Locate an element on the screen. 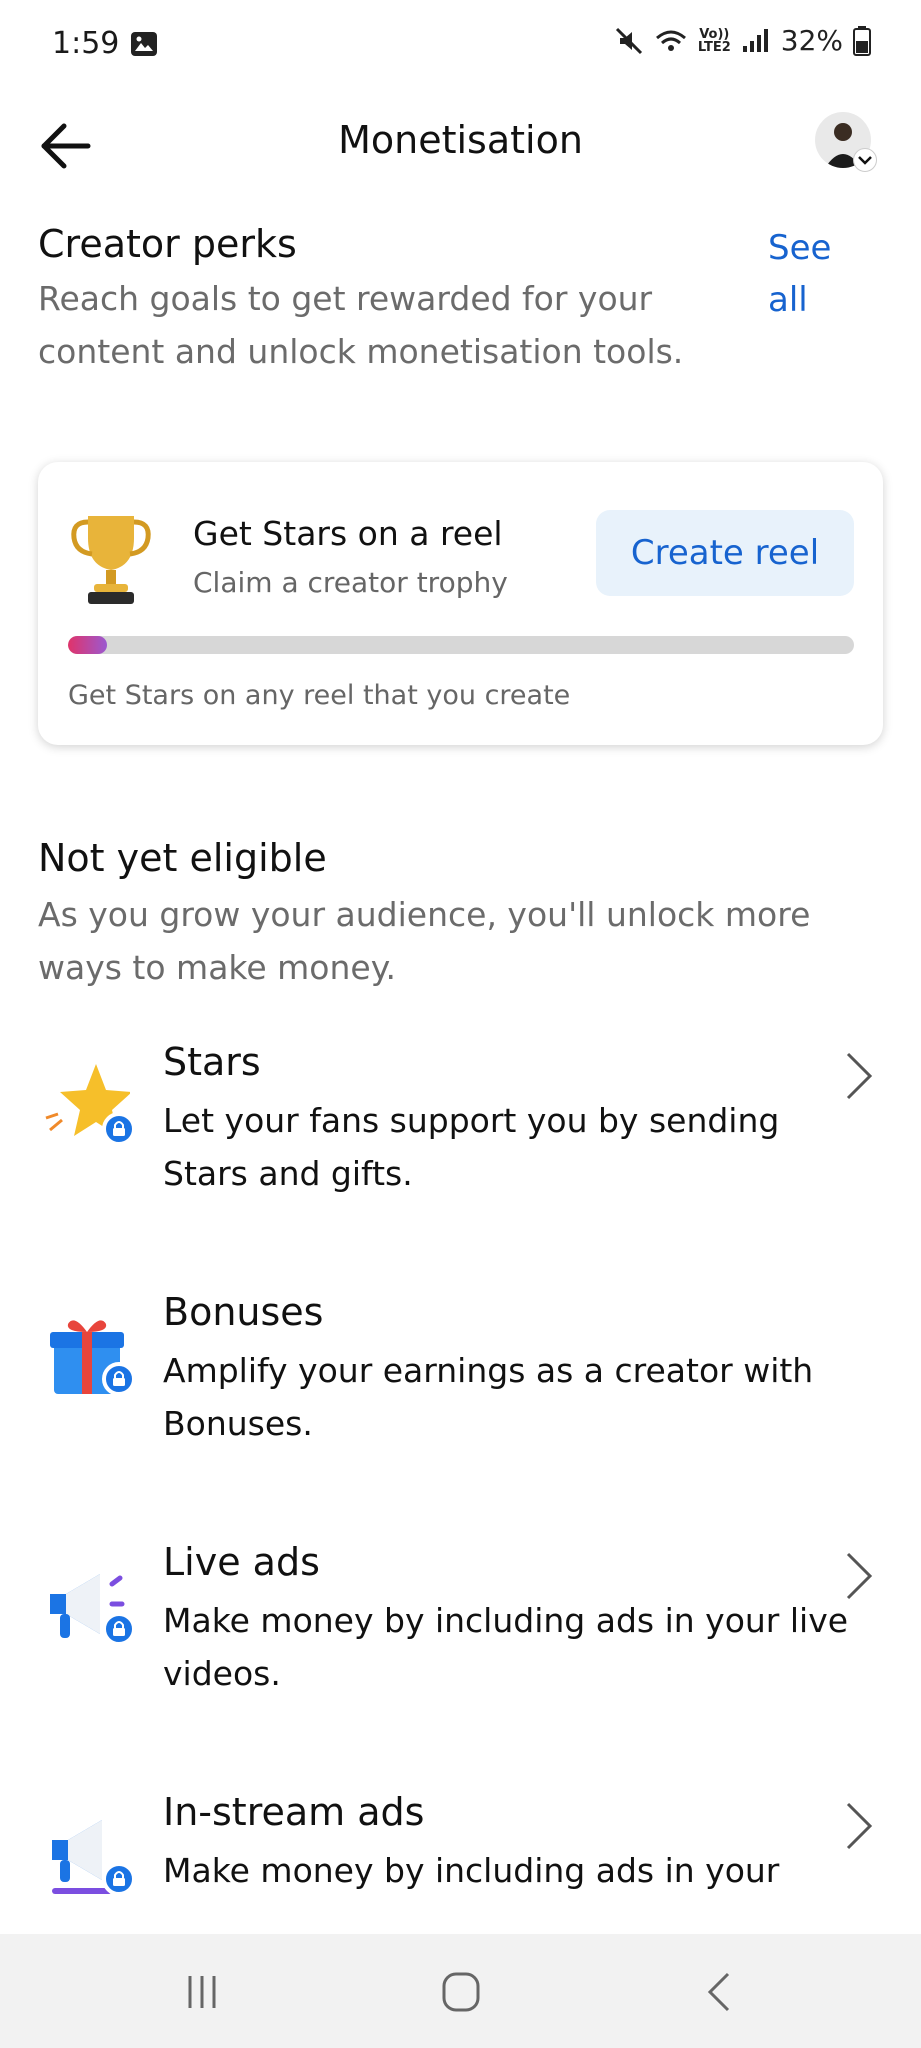 The height and width of the screenshot is (2048, 921). back-icon is located at coordinates (720, 1992).